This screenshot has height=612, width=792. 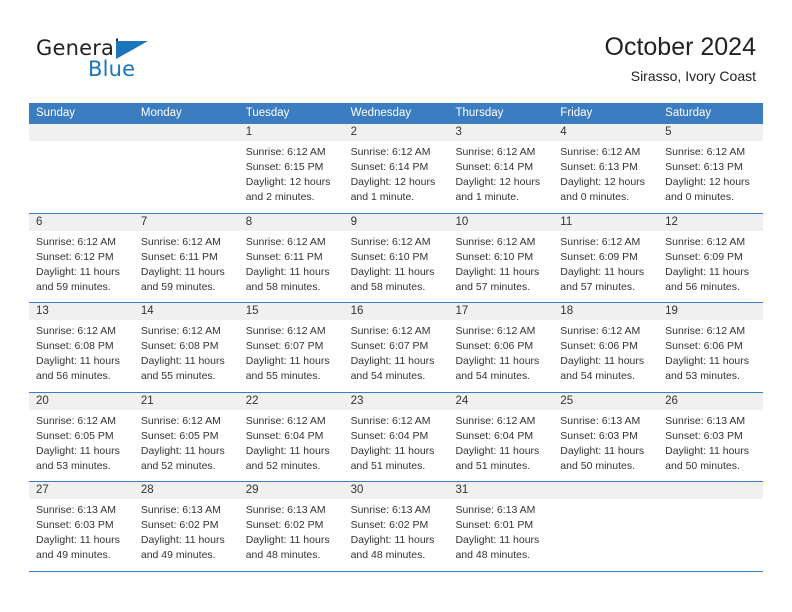 I want to click on day-number-band: 19, so click(x=711, y=311).